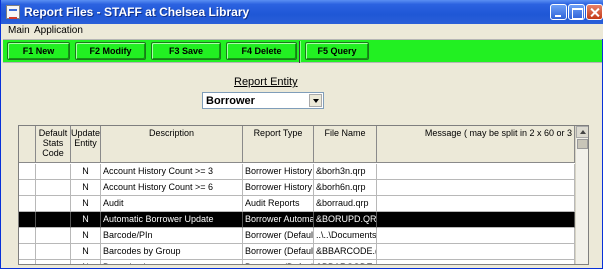 The image size is (603, 269). What do you see at coordinates (558, 12) in the screenshot?
I see `minimize-icon` at bounding box center [558, 12].